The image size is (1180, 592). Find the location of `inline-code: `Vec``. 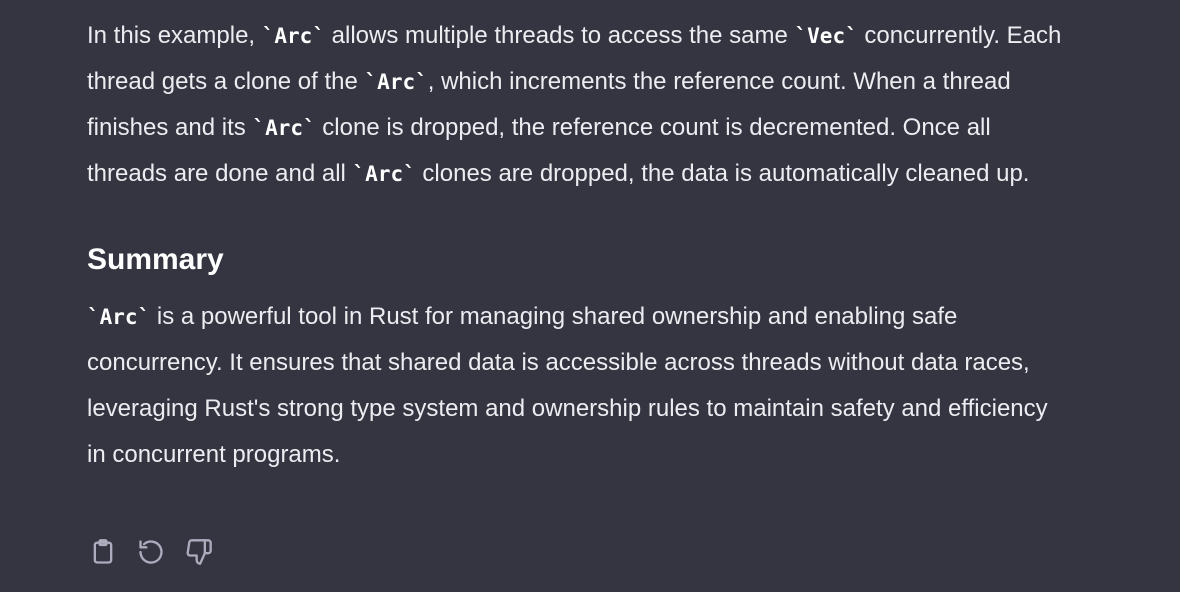

inline-code: `Vec` is located at coordinates (826, 36).